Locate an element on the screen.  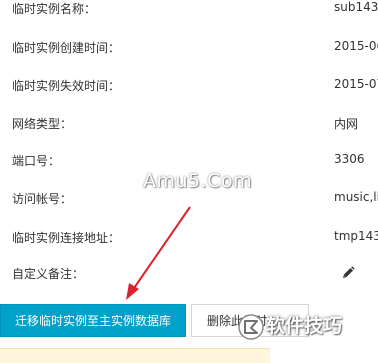
field-row-expiry-time: 临时实例失效时间： 2015-07 is located at coordinates (189, 87).